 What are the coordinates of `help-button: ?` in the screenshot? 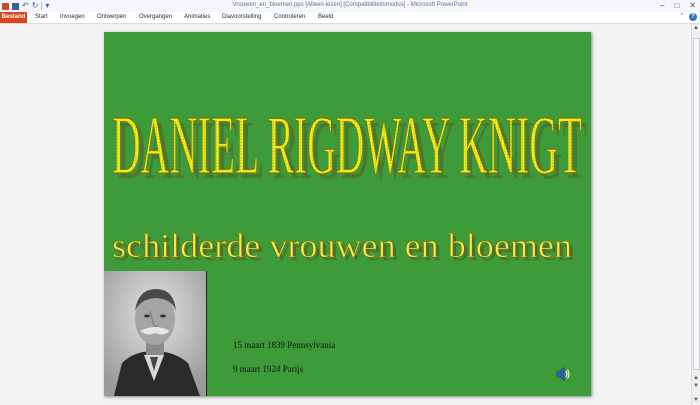 It's located at (693, 17).